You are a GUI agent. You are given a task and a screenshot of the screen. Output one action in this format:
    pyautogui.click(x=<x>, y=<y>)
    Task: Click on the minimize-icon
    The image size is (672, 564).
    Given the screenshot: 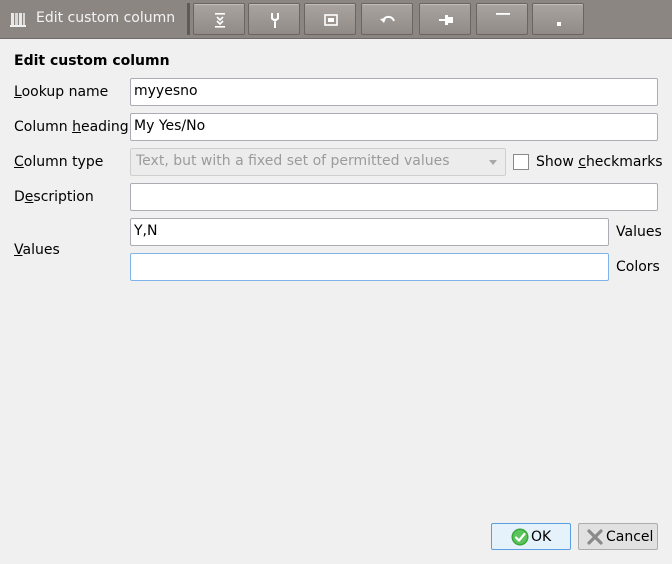 What is the action you would take?
    pyautogui.click(x=503, y=14)
    